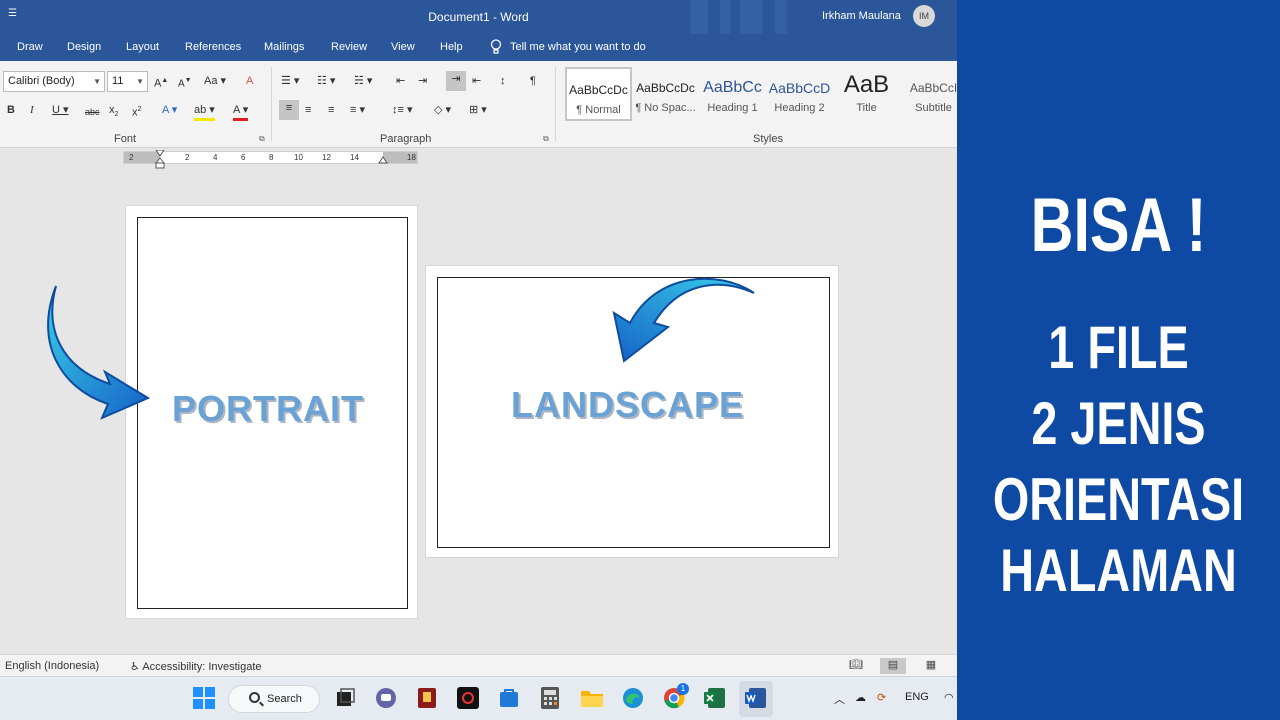 This screenshot has height=720, width=1280. Describe the element at coordinates (406, 139) in the screenshot. I see `paragraph-group-label: Paragraph` at that location.